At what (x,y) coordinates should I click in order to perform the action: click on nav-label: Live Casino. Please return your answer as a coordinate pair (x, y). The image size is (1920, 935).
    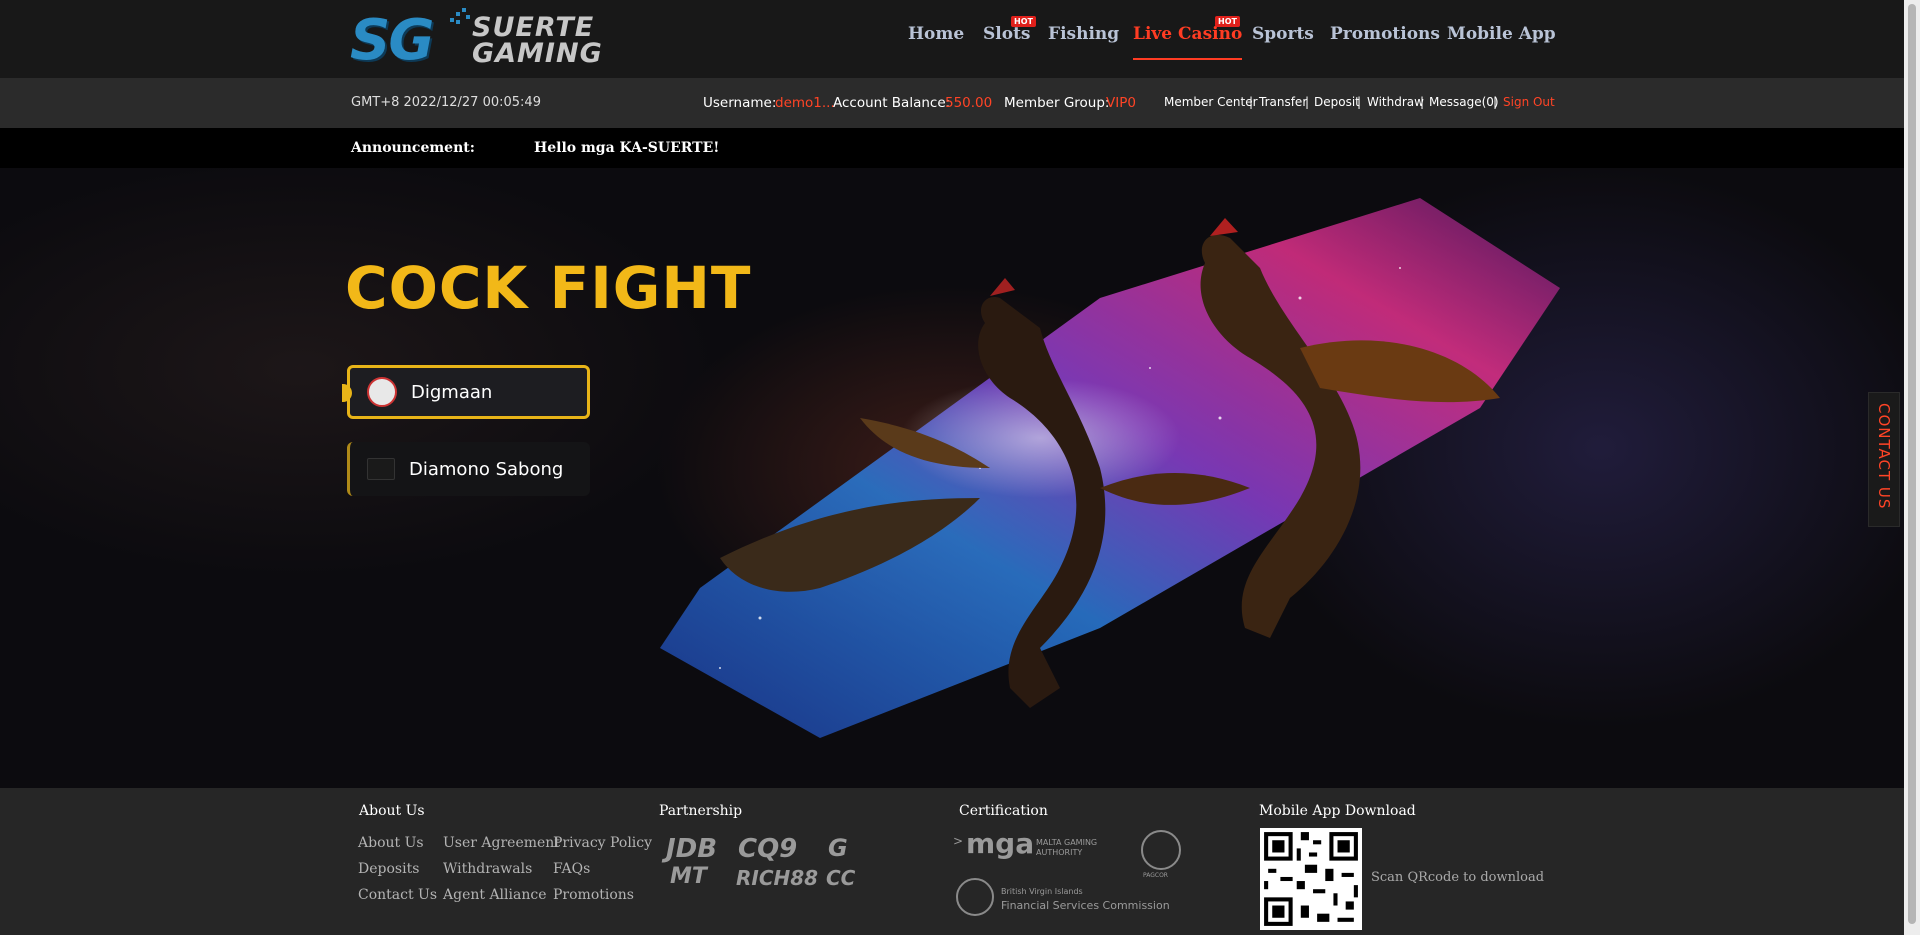
    Looking at the image, I should click on (1188, 34).